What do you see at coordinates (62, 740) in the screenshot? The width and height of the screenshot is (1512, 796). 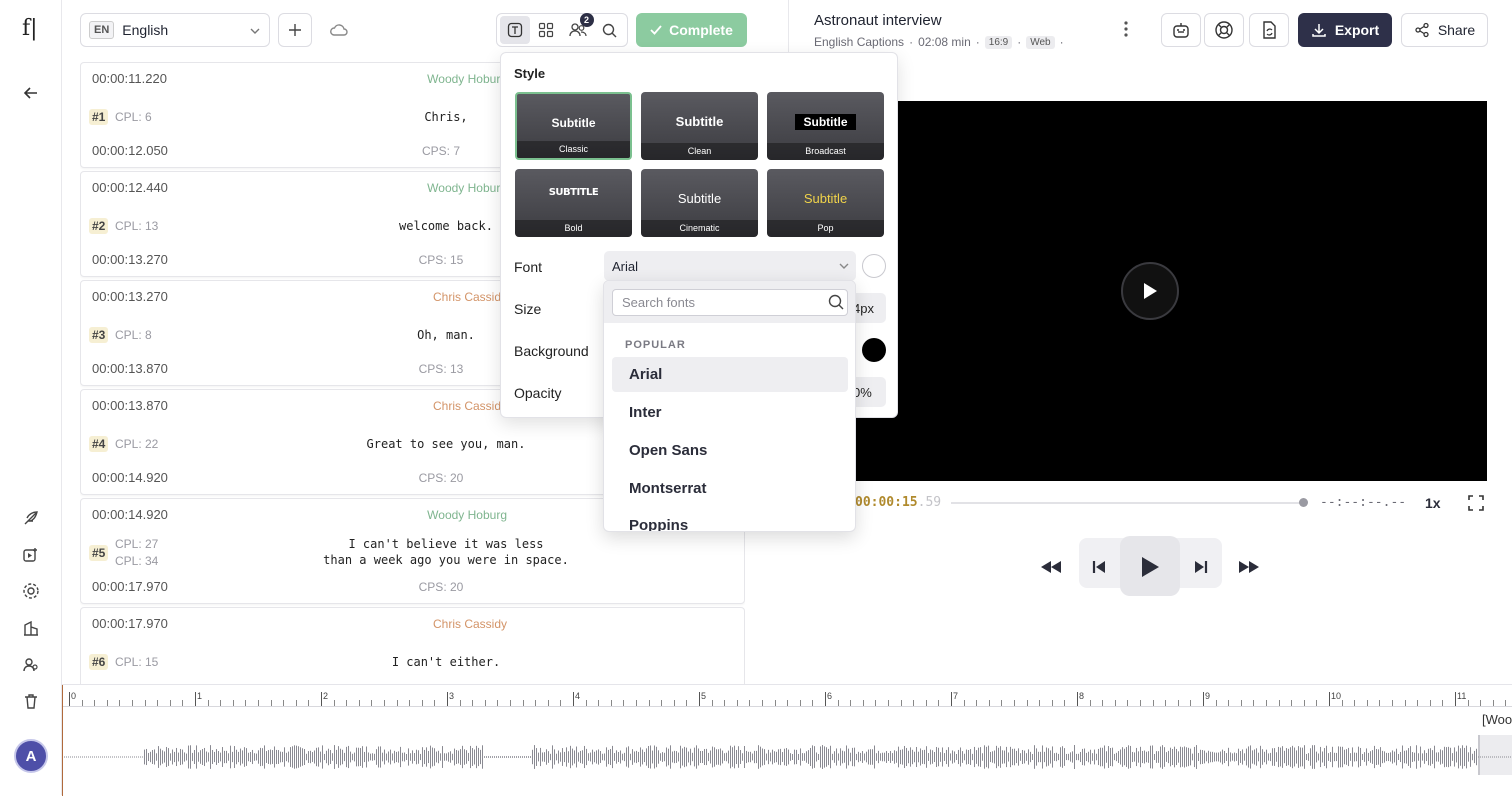 I see `playhead` at bounding box center [62, 740].